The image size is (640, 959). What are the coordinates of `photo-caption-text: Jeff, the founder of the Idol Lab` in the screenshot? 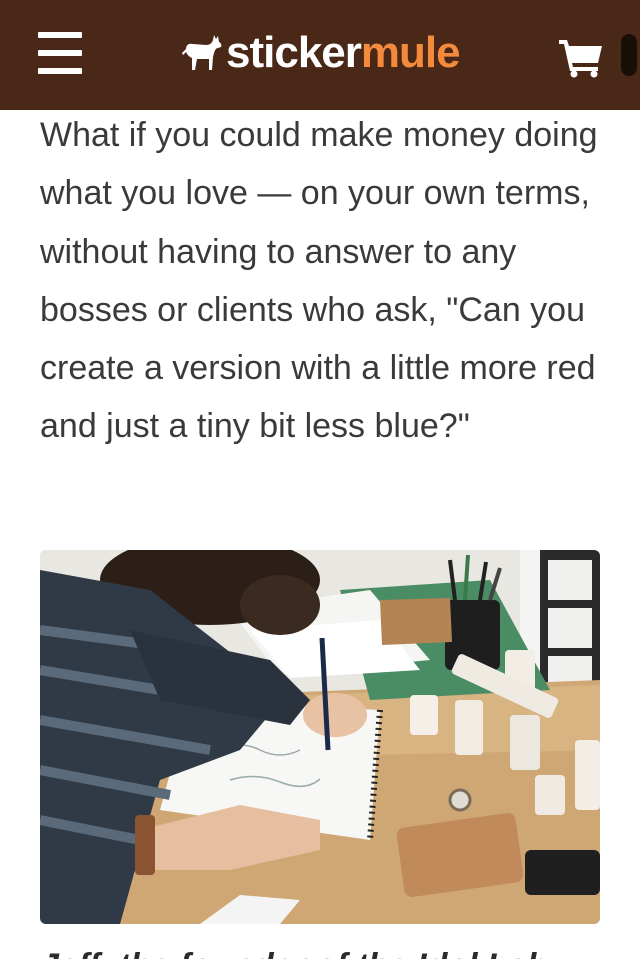 It's located at (320, 952).